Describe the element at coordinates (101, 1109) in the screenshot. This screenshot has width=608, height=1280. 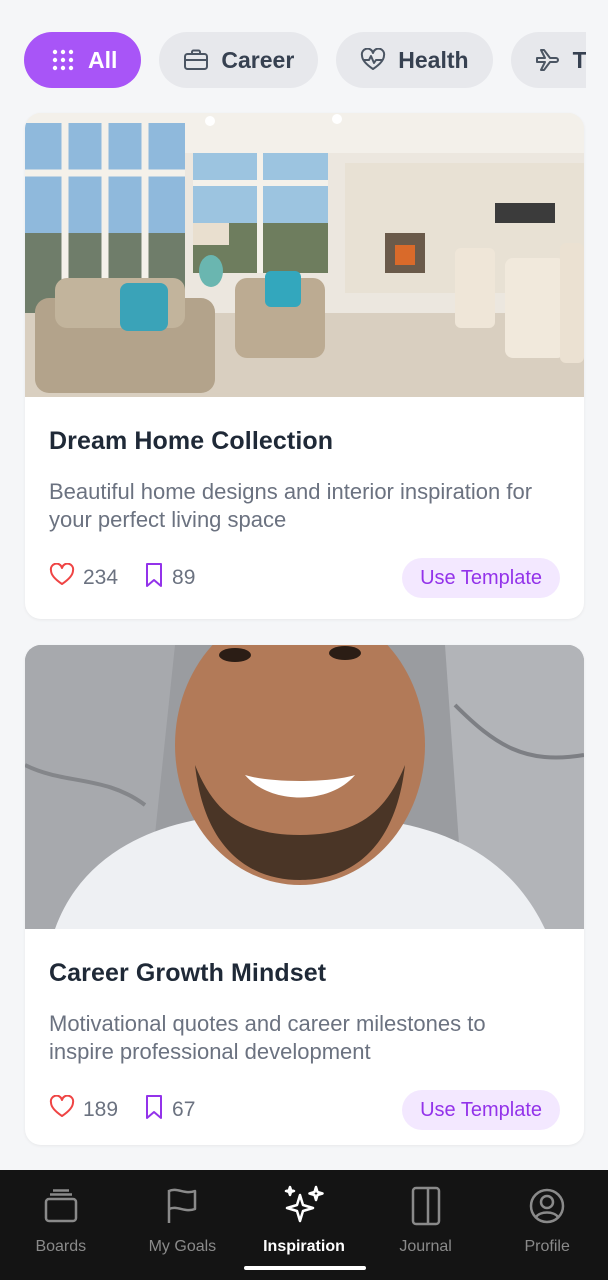
I see `like-count-value: 189` at that location.